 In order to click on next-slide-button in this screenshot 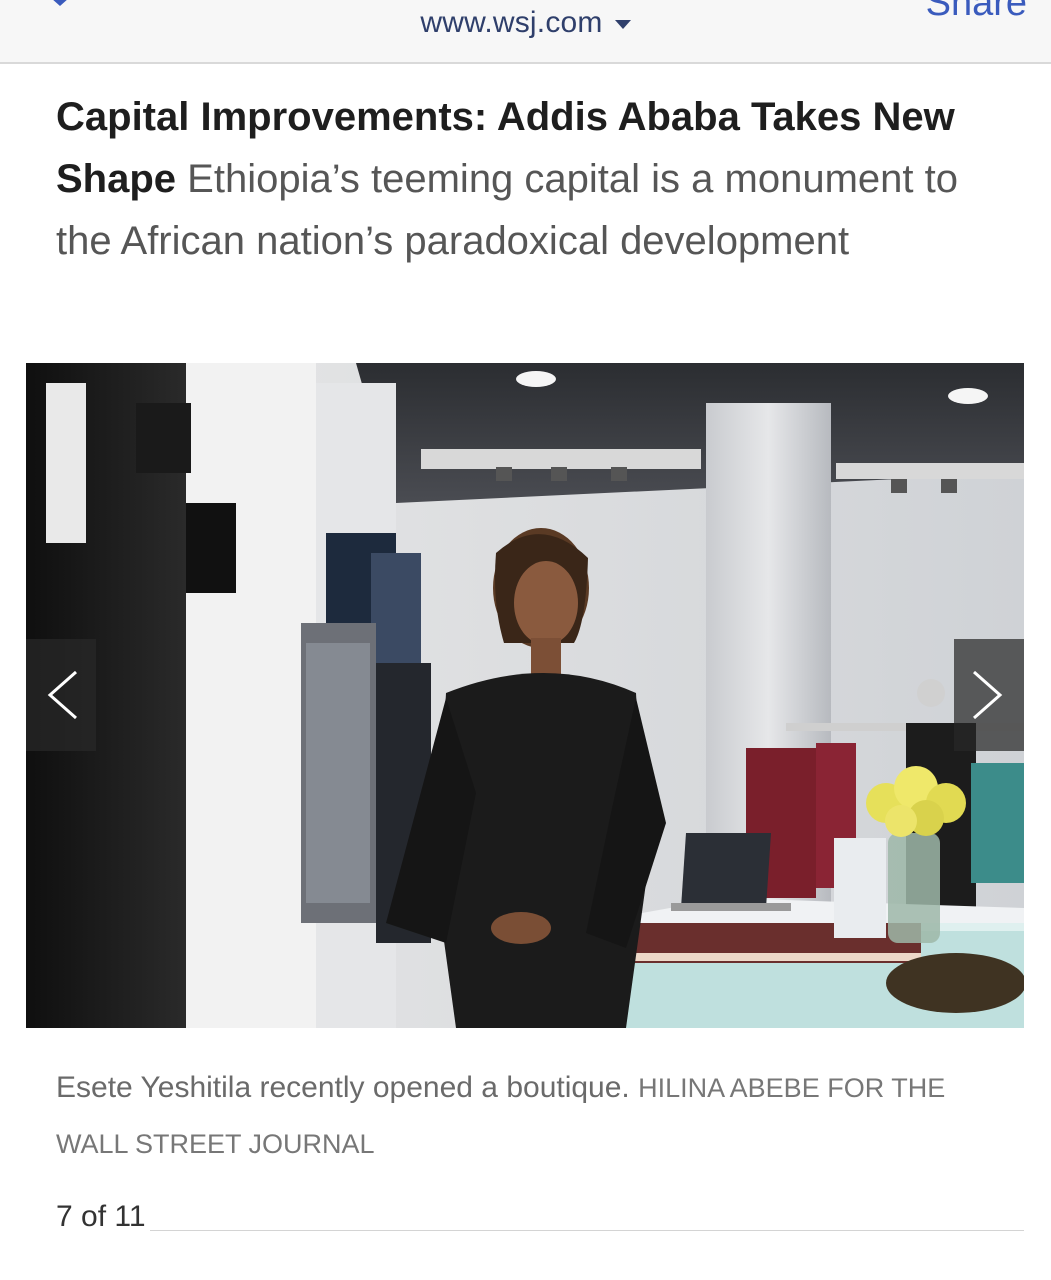, I will do `click(989, 695)`.